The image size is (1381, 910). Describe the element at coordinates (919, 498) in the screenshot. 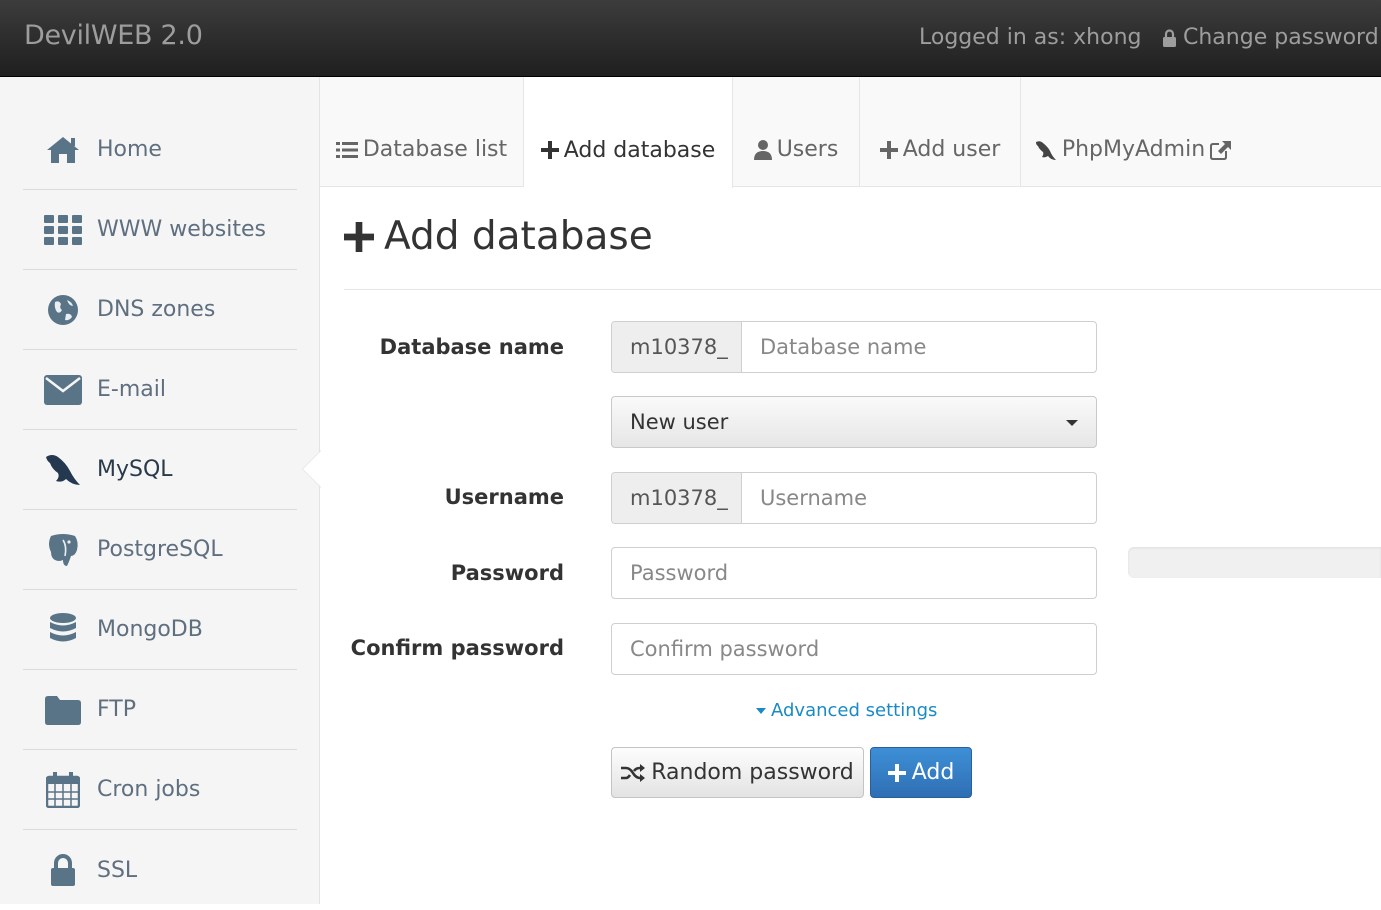

I see `username-input` at that location.